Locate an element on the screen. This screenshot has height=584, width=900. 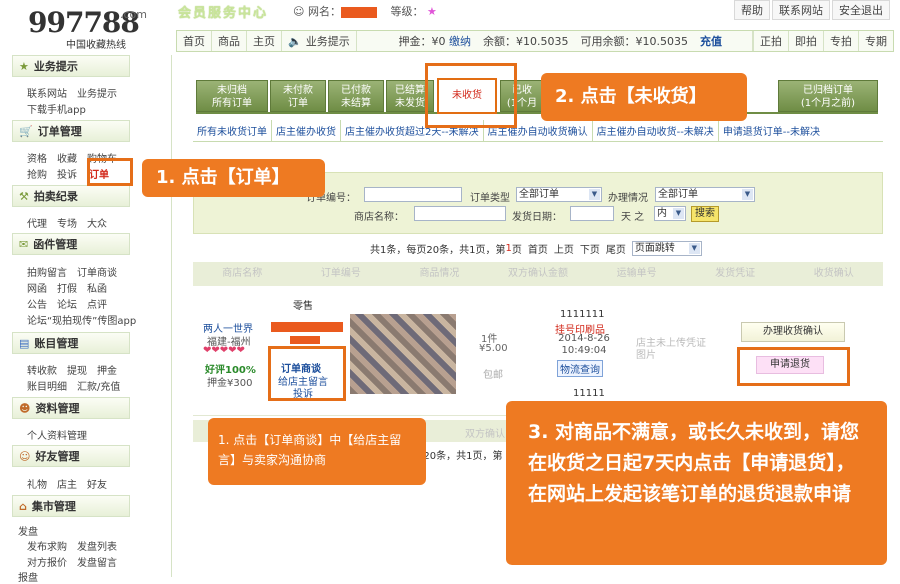
shop-name-label: 商店名称： is located at coordinates (379, 217).